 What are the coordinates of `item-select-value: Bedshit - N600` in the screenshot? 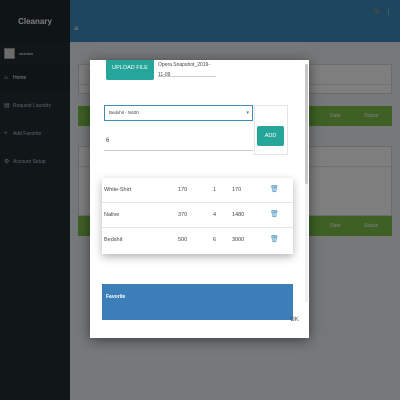 It's located at (124, 112).